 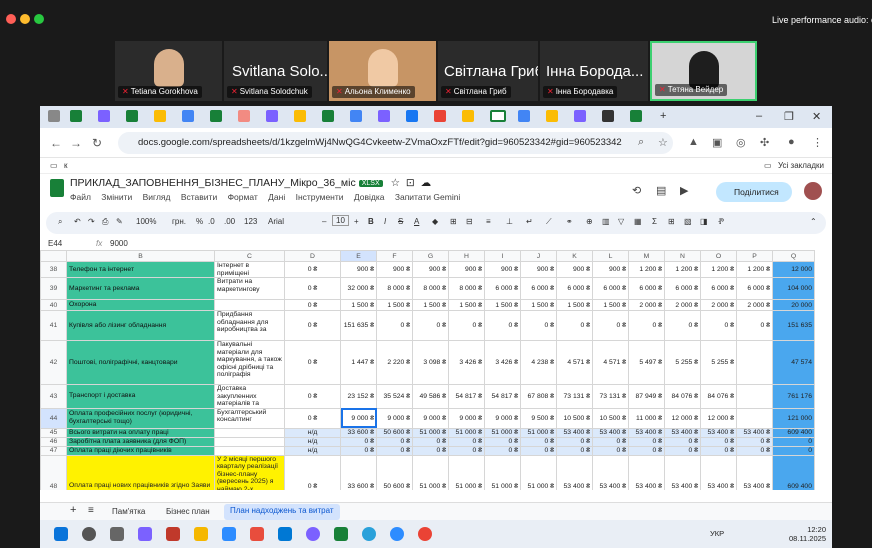 What do you see at coordinates (410, 183) in the screenshot?
I see `move-icon: ⊡` at bounding box center [410, 183].